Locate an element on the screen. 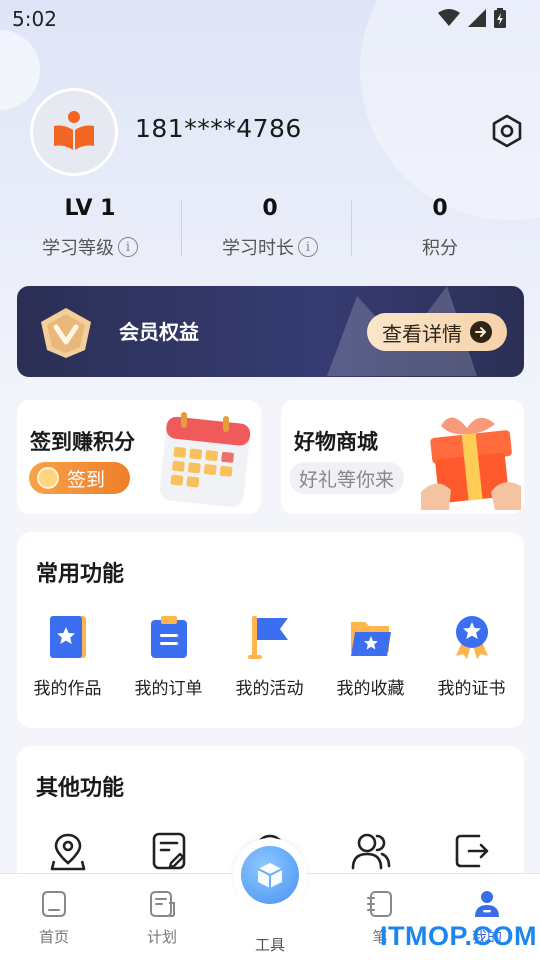 The width and height of the screenshot is (540, 960). edit-document-icon is located at coordinates (168, 851).